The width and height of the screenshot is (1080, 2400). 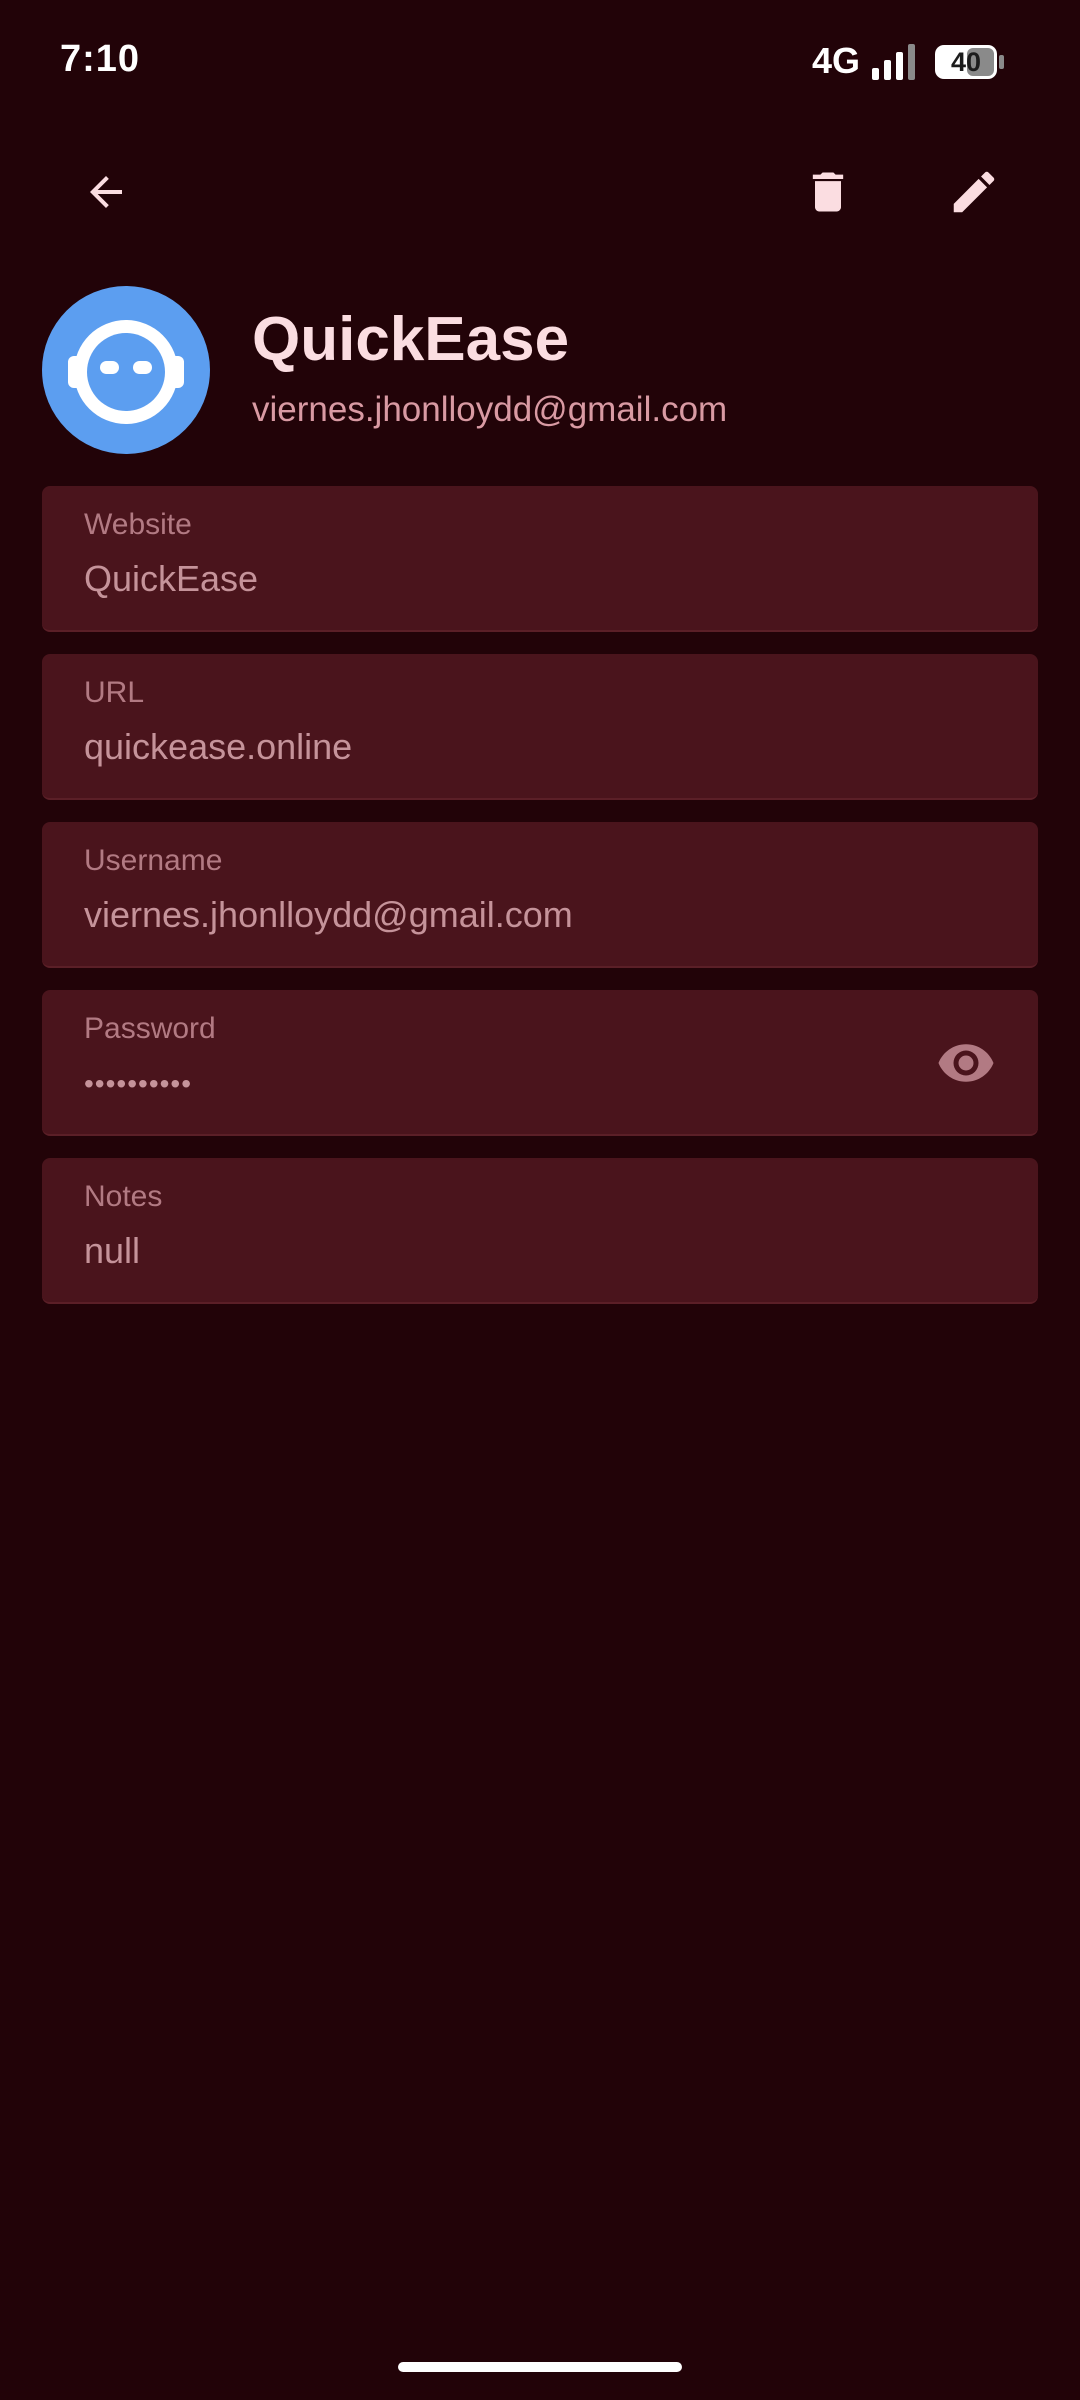 I want to click on status-bar: 7:10 4G 40, so click(x=540, y=63).